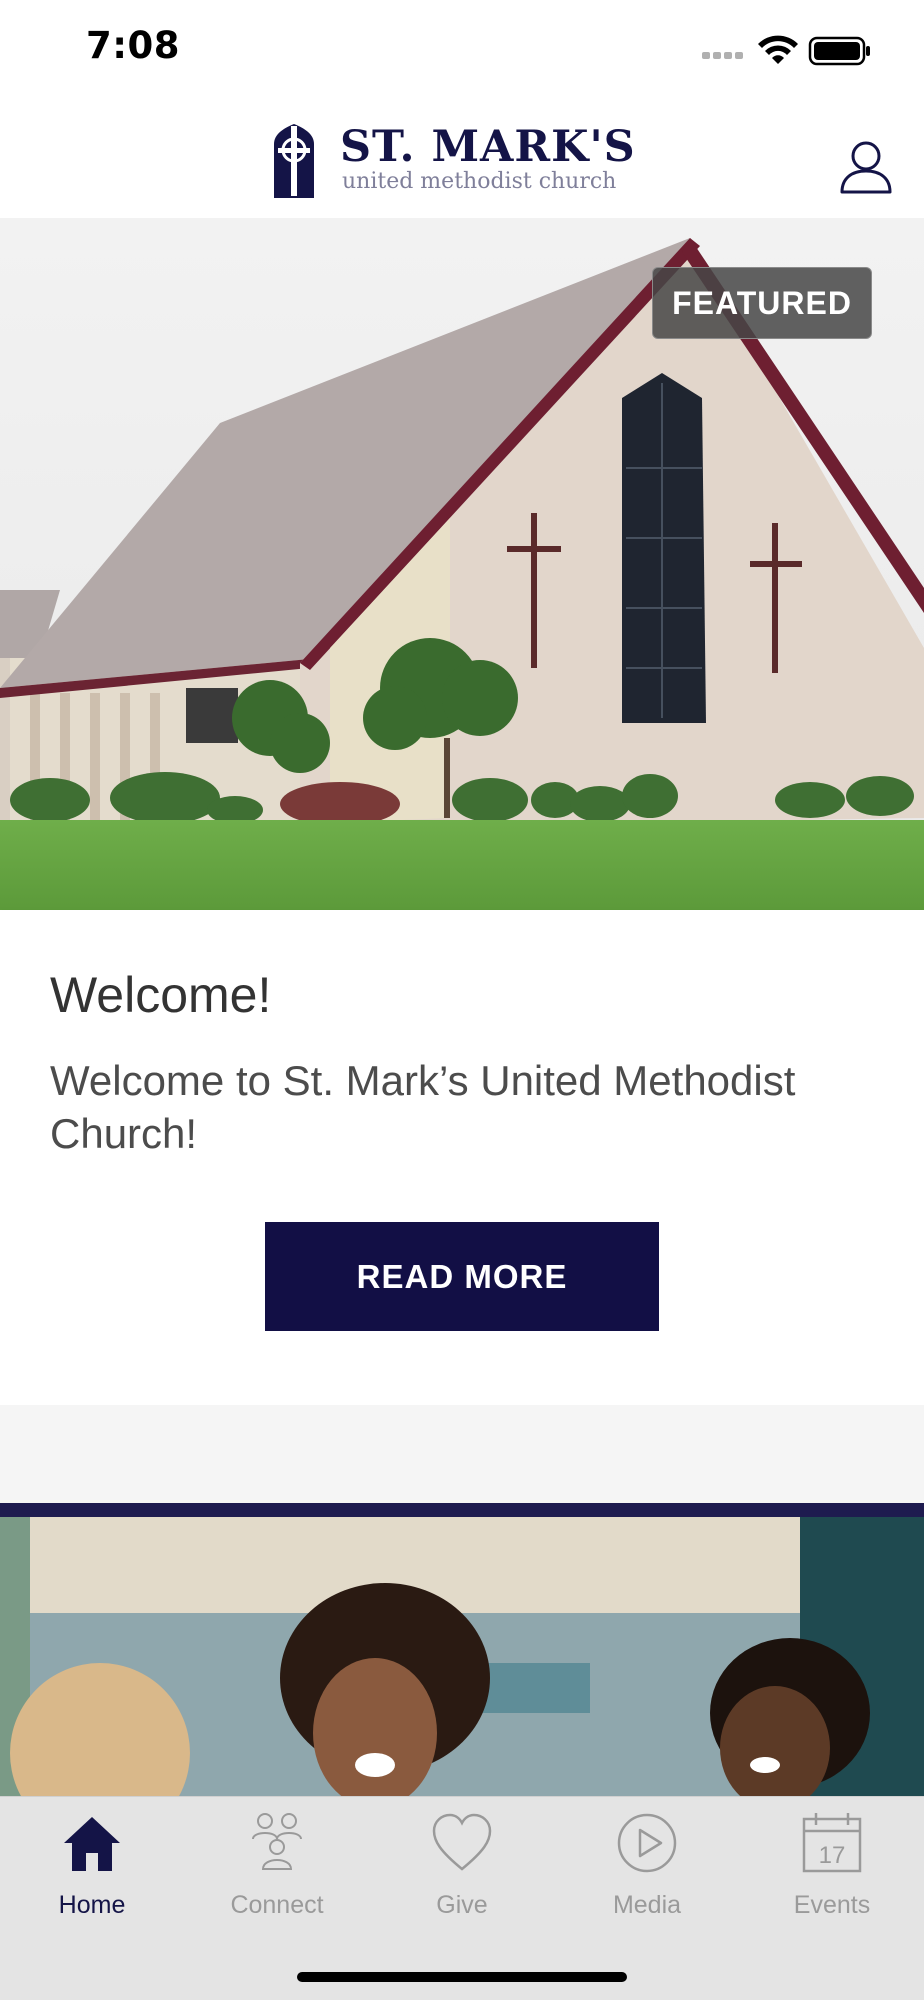 The height and width of the screenshot is (2000, 924). Describe the element at coordinates (92, 1905) in the screenshot. I see `tab-label: Home` at that location.